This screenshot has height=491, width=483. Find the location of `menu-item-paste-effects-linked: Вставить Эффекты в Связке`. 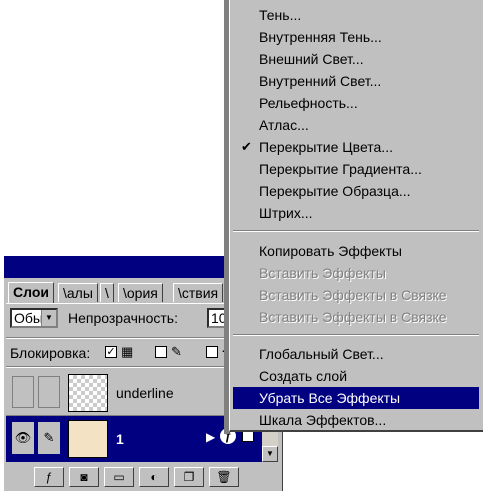

menu-item-paste-effects-linked: Вставить Эффекты в Связке is located at coordinates (353, 295).